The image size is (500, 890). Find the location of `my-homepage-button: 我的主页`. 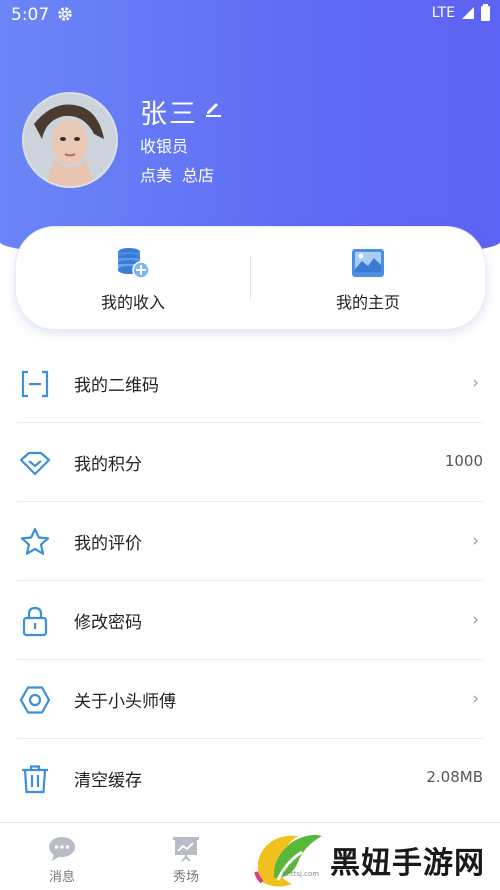

my-homepage-button: 我的主页 is located at coordinates (368, 278).